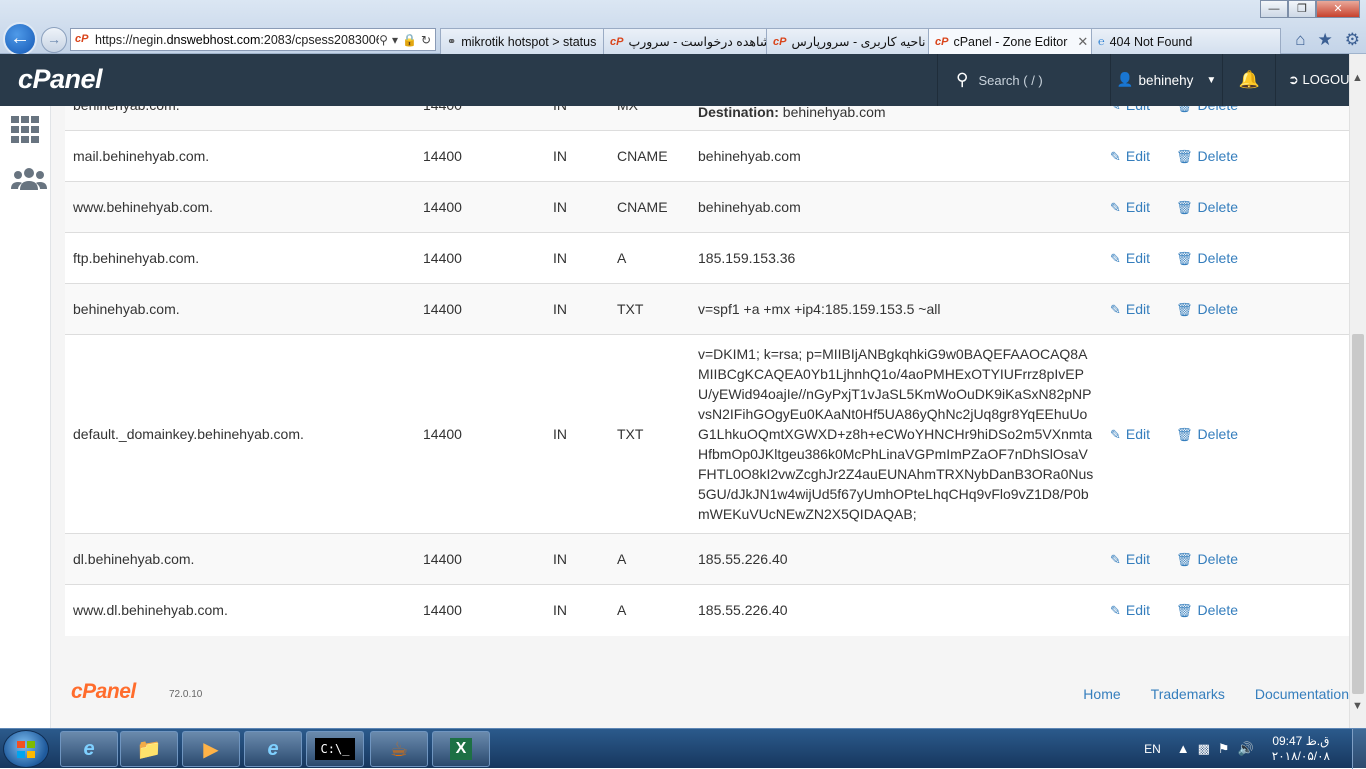 Image resolution: width=1366 pixels, height=769 pixels. What do you see at coordinates (240, 118) in the screenshot?
I see `record-name: behinehyab.com.` at bounding box center [240, 118].